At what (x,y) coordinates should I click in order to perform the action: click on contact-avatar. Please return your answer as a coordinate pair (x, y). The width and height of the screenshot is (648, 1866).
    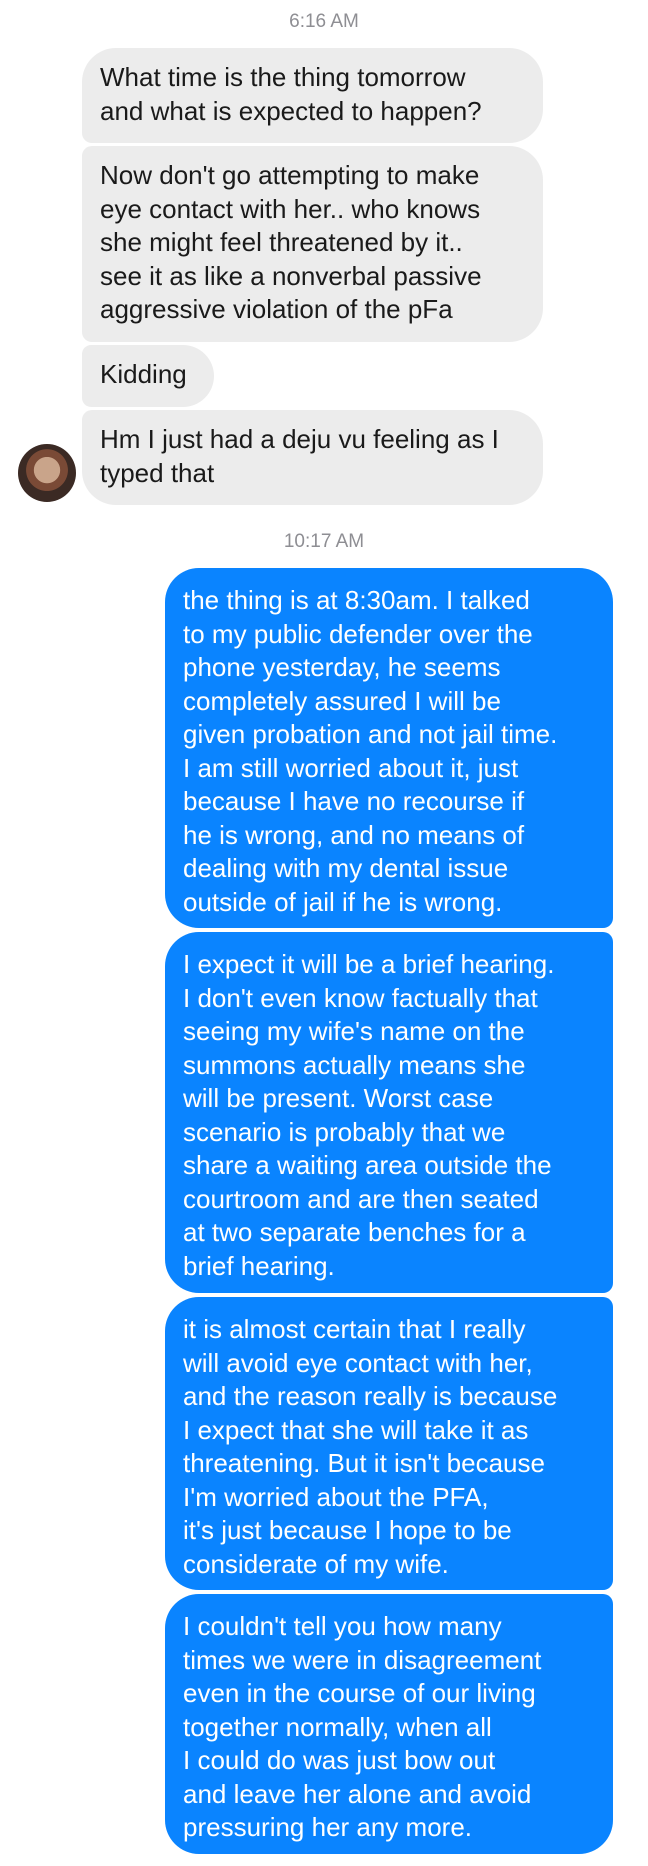
    Looking at the image, I should click on (47, 473).